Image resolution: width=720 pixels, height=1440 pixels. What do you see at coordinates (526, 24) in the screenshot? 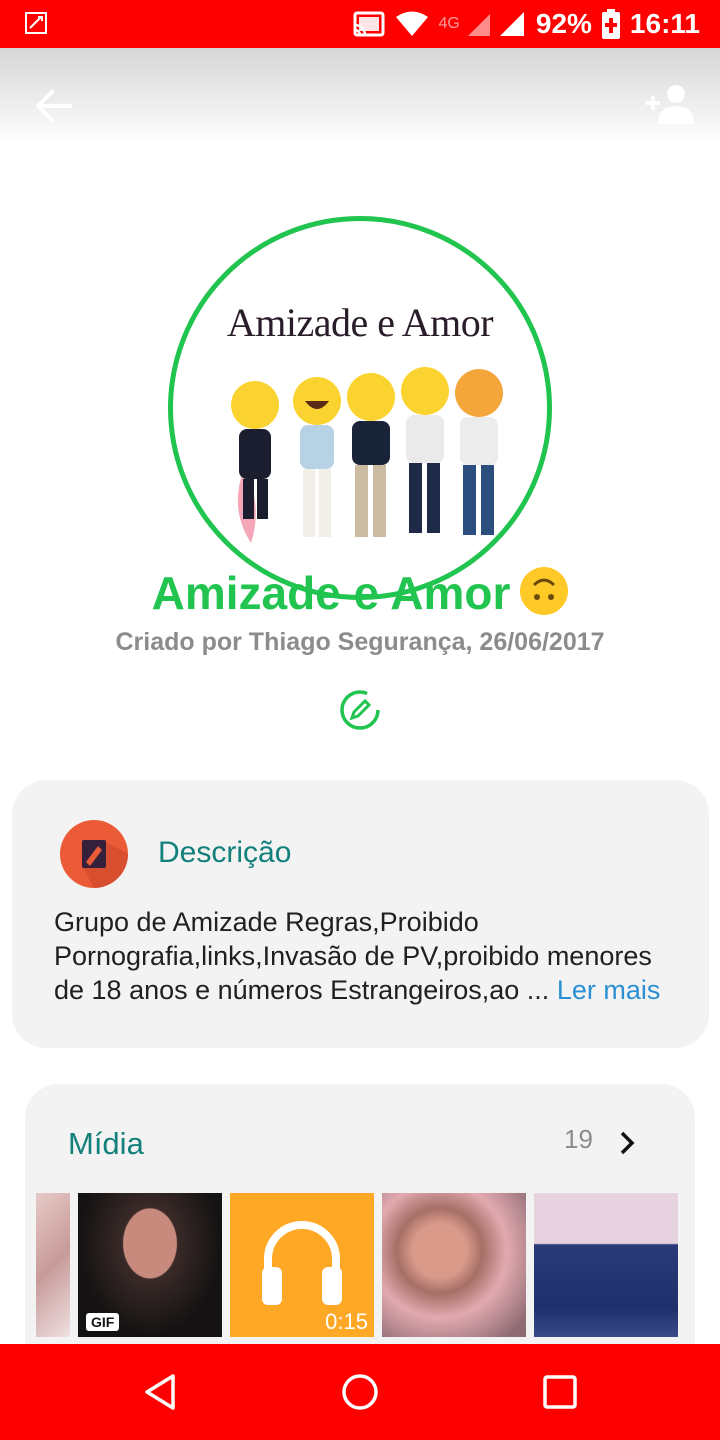
I see `status-icons: 4G 92% 16:11` at bounding box center [526, 24].